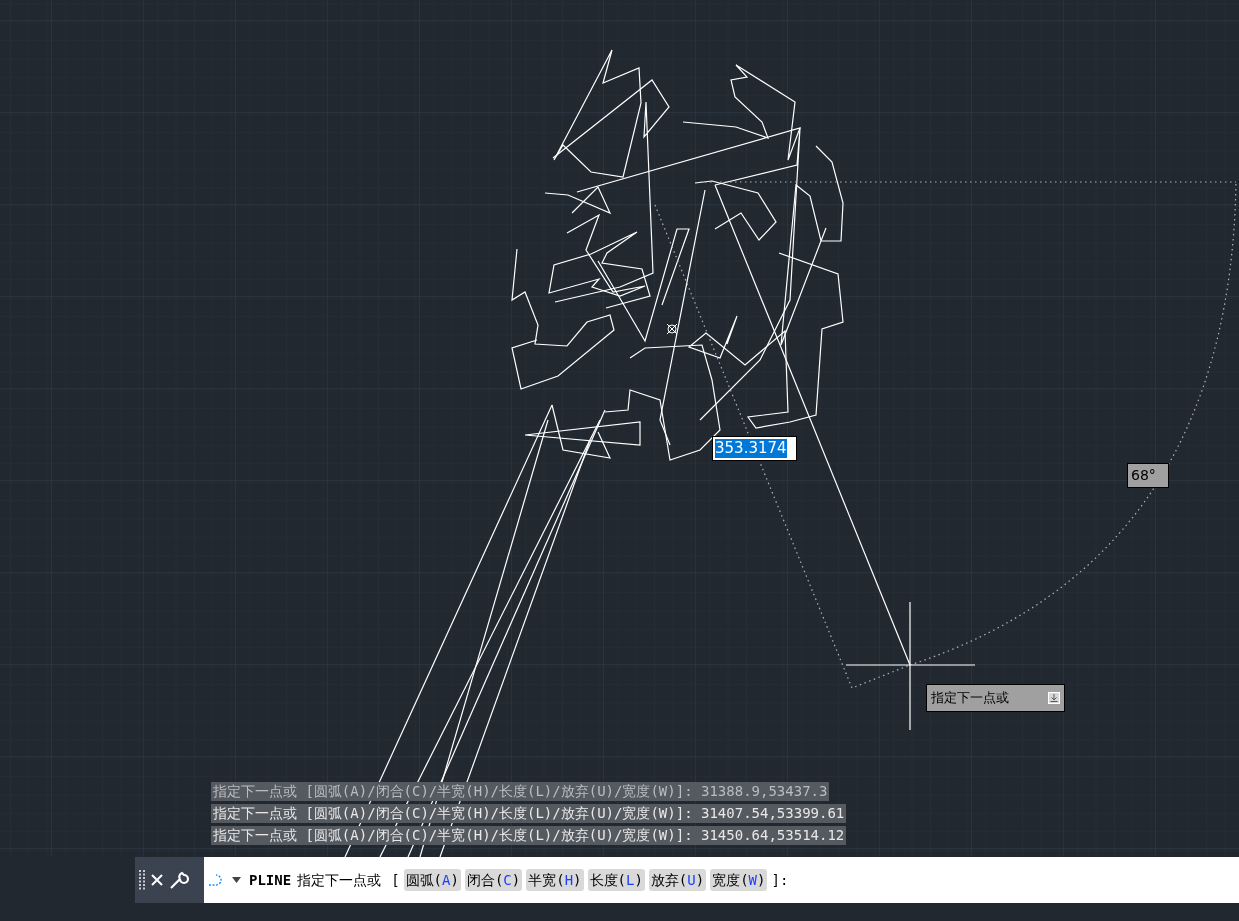  I want to click on suffix-text: ]:, so click(780, 880).